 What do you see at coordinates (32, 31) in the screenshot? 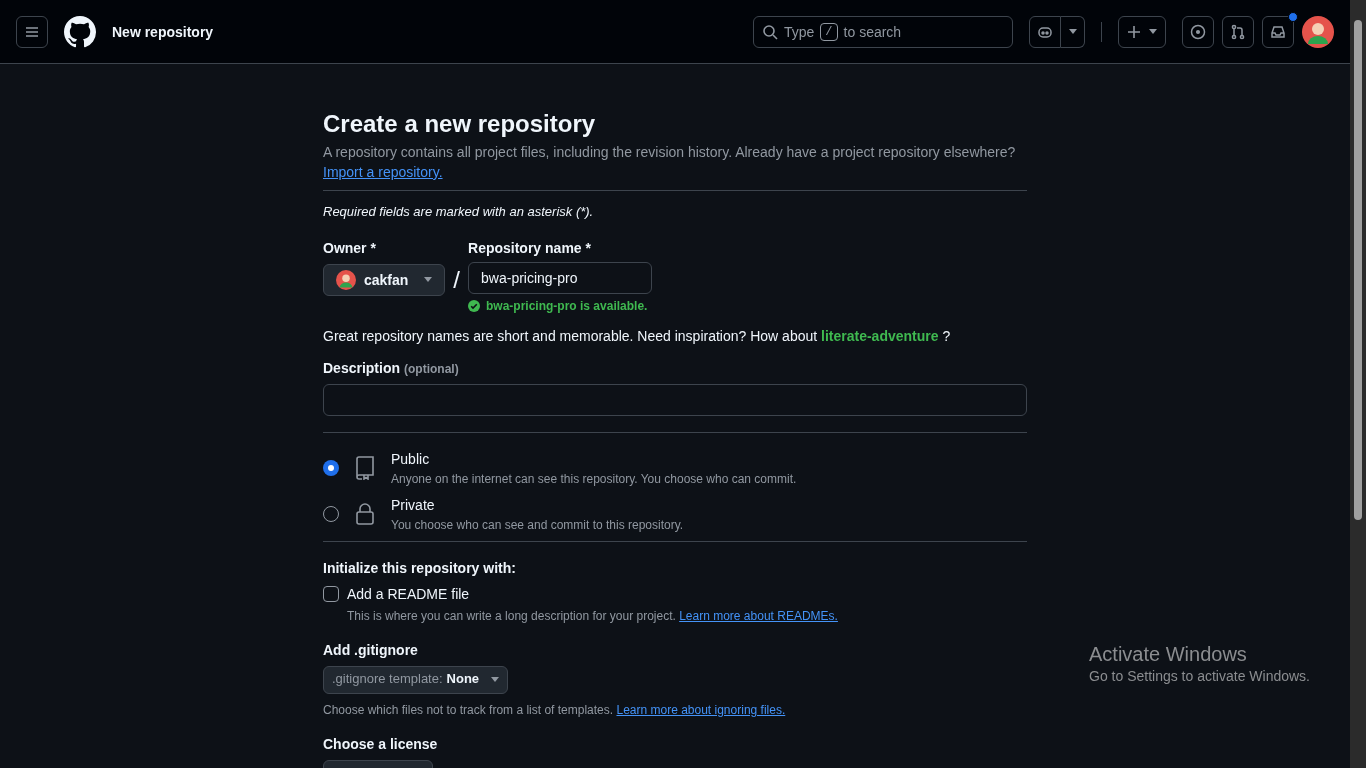
I see `menu-icon` at bounding box center [32, 31].